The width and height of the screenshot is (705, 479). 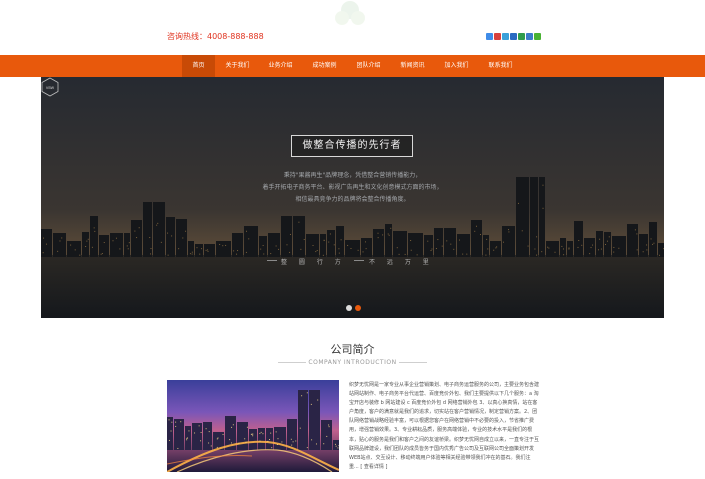 What do you see at coordinates (280, 66) in the screenshot?
I see `nav-item-services: 业务介绍` at bounding box center [280, 66].